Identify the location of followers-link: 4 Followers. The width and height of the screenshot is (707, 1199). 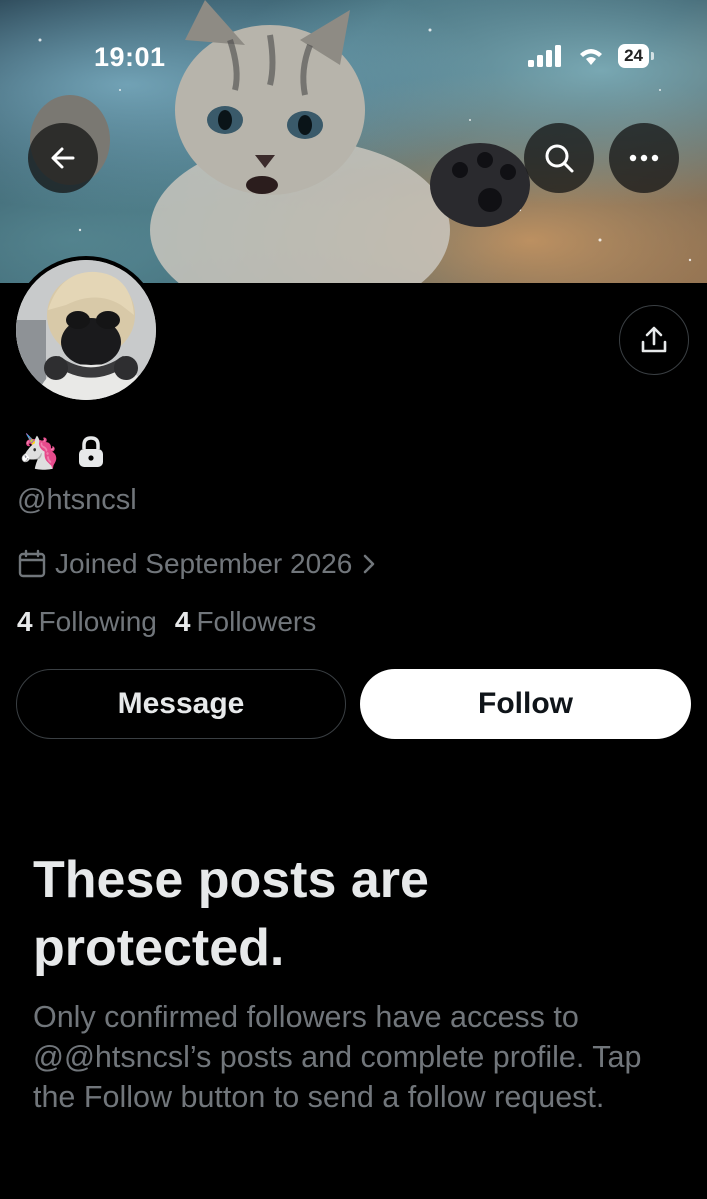
(245, 622).